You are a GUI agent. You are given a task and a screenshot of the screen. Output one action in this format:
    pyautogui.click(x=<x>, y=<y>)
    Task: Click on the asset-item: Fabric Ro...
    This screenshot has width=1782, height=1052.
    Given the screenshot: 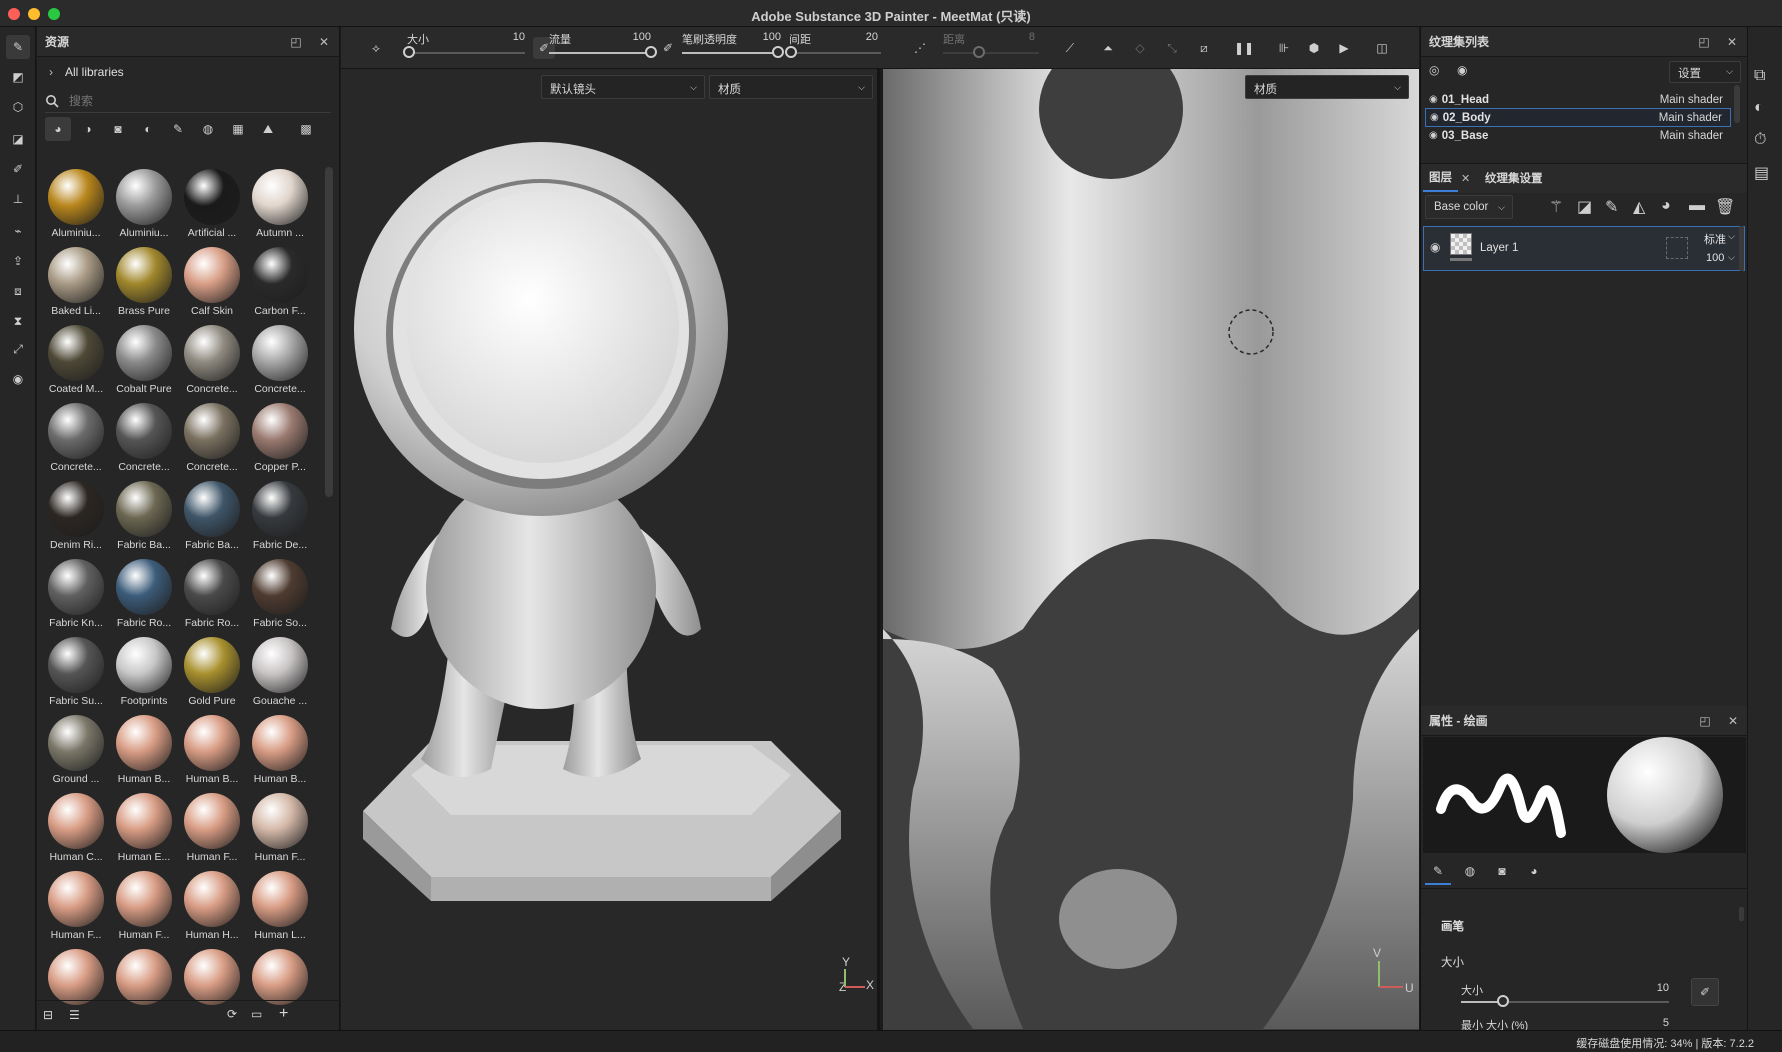 What is the action you would take?
    pyautogui.click(x=144, y=596)
    